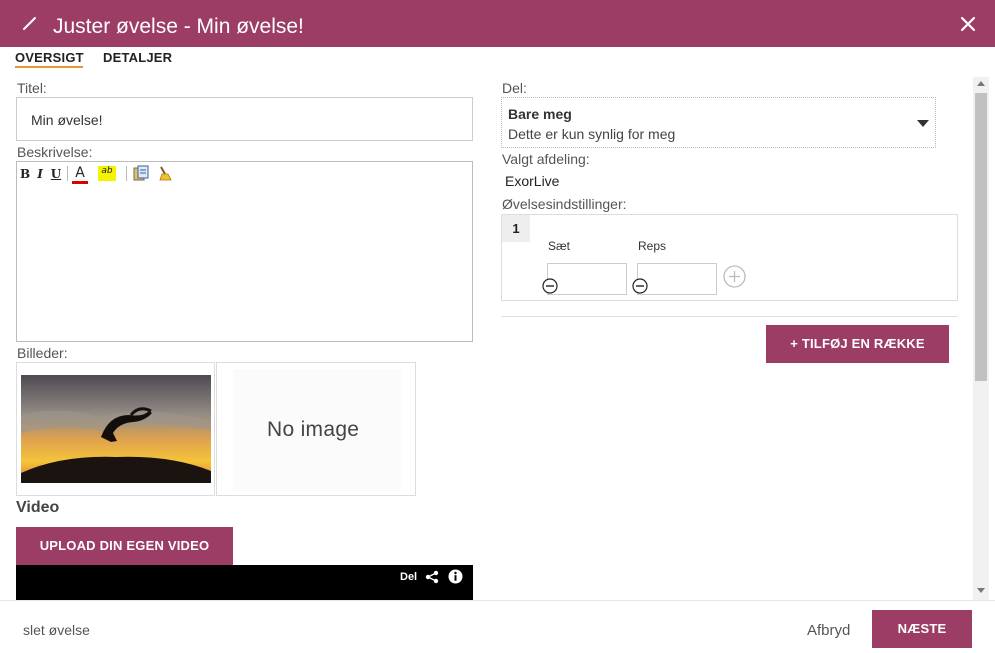 The height and width of the screenshot is (653, 995). I want to click on video-share-label: Del, so click(408, 577).